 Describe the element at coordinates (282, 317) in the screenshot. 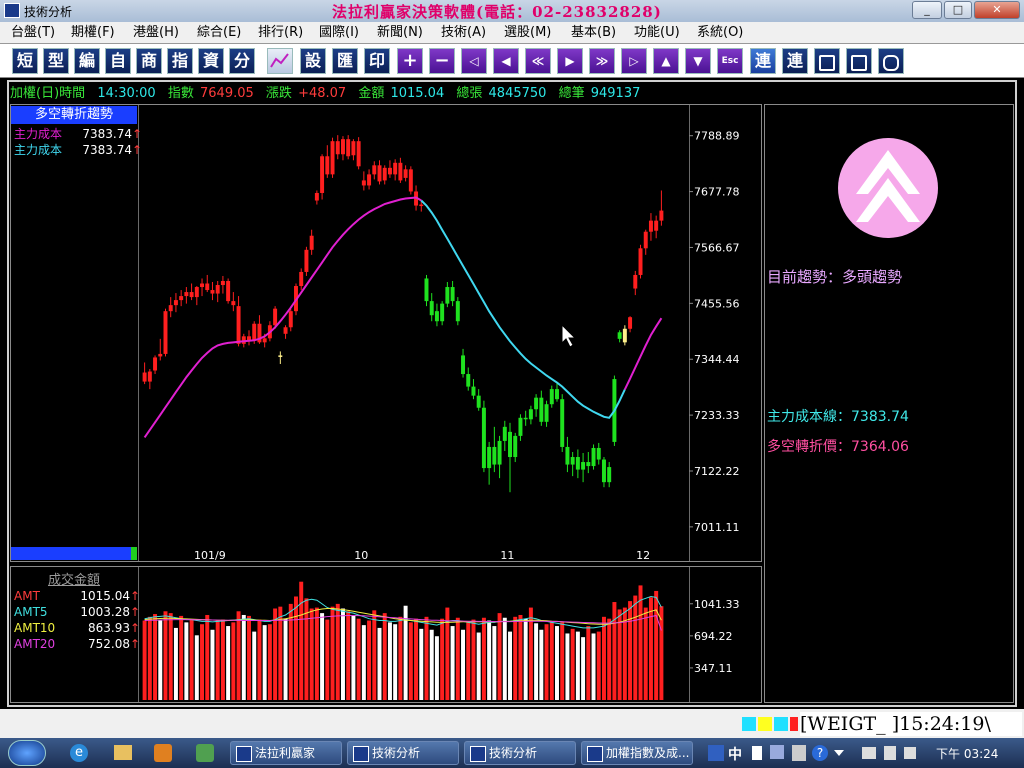

I see `cost-line-bull-segment` at that location.